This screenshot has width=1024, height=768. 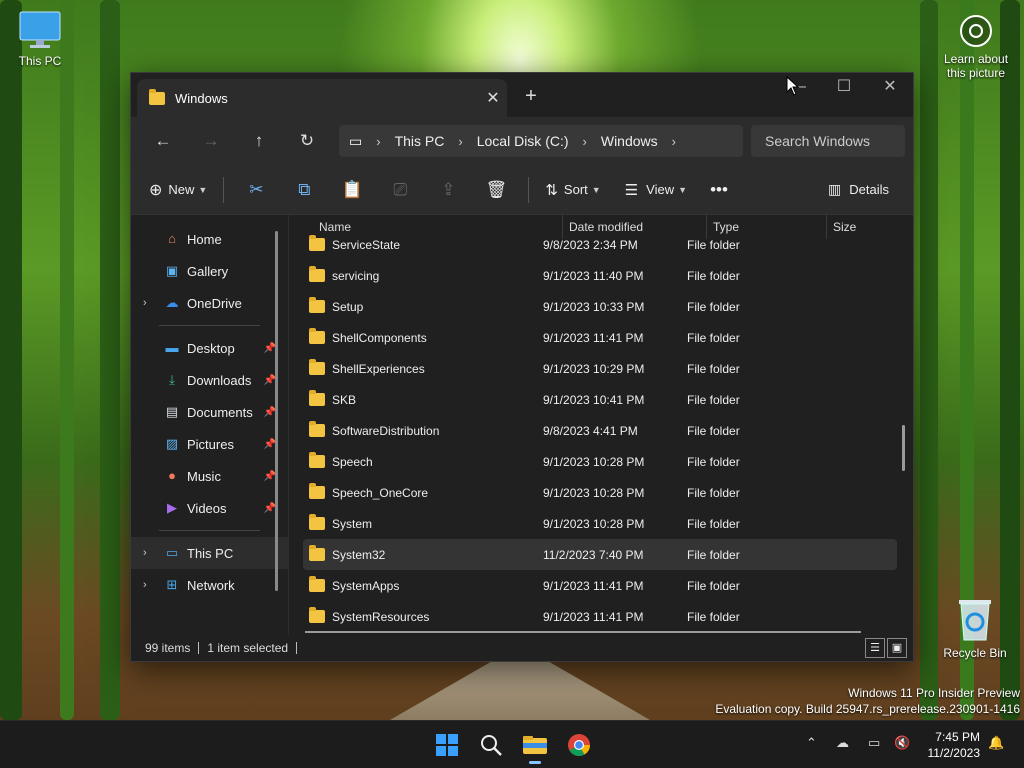 I want to click on taskbar: ⌃ ☁ ▭ 🔇 7:45 PM 11/2/2023 🔔, so click(x=512, y=744).